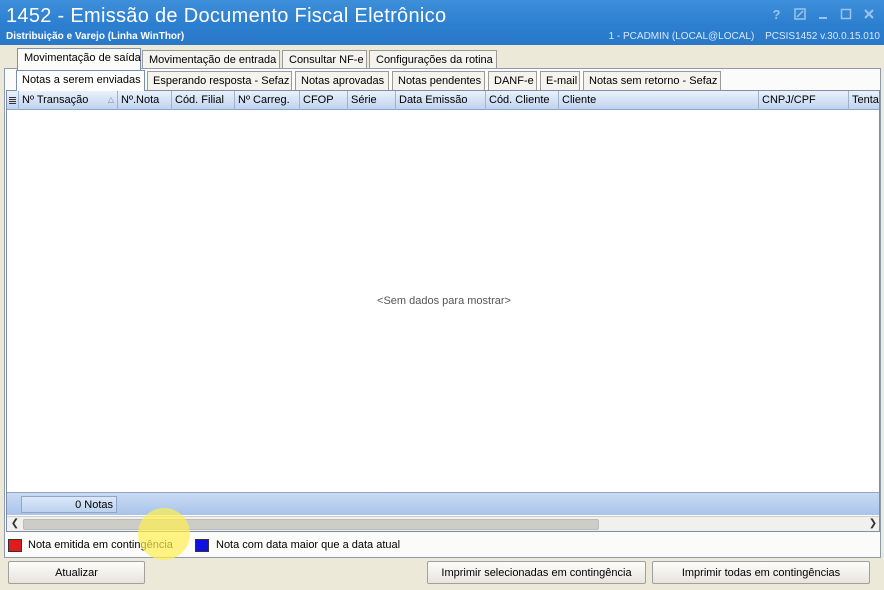 This screenshot has height=590, width=884. Describe the element at coordinates (433, 59) in the screenshot. I see `tab-configuracoes-rotina: Configurações da rotina` at that location.